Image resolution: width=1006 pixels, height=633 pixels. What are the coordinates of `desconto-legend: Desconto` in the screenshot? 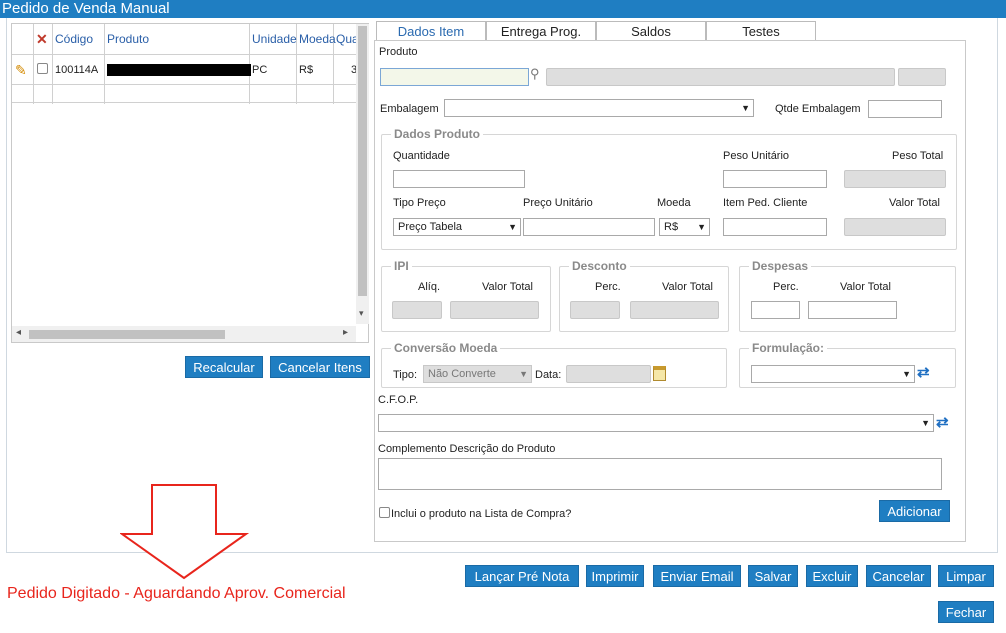 It's located at (599, 266).